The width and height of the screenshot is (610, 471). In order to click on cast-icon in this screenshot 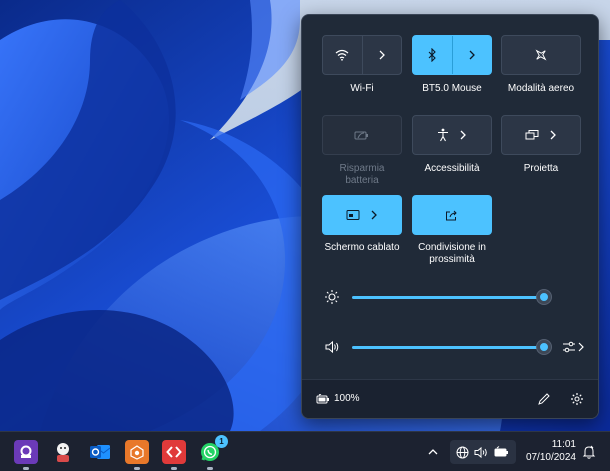, I will do `click(353, 215)`.